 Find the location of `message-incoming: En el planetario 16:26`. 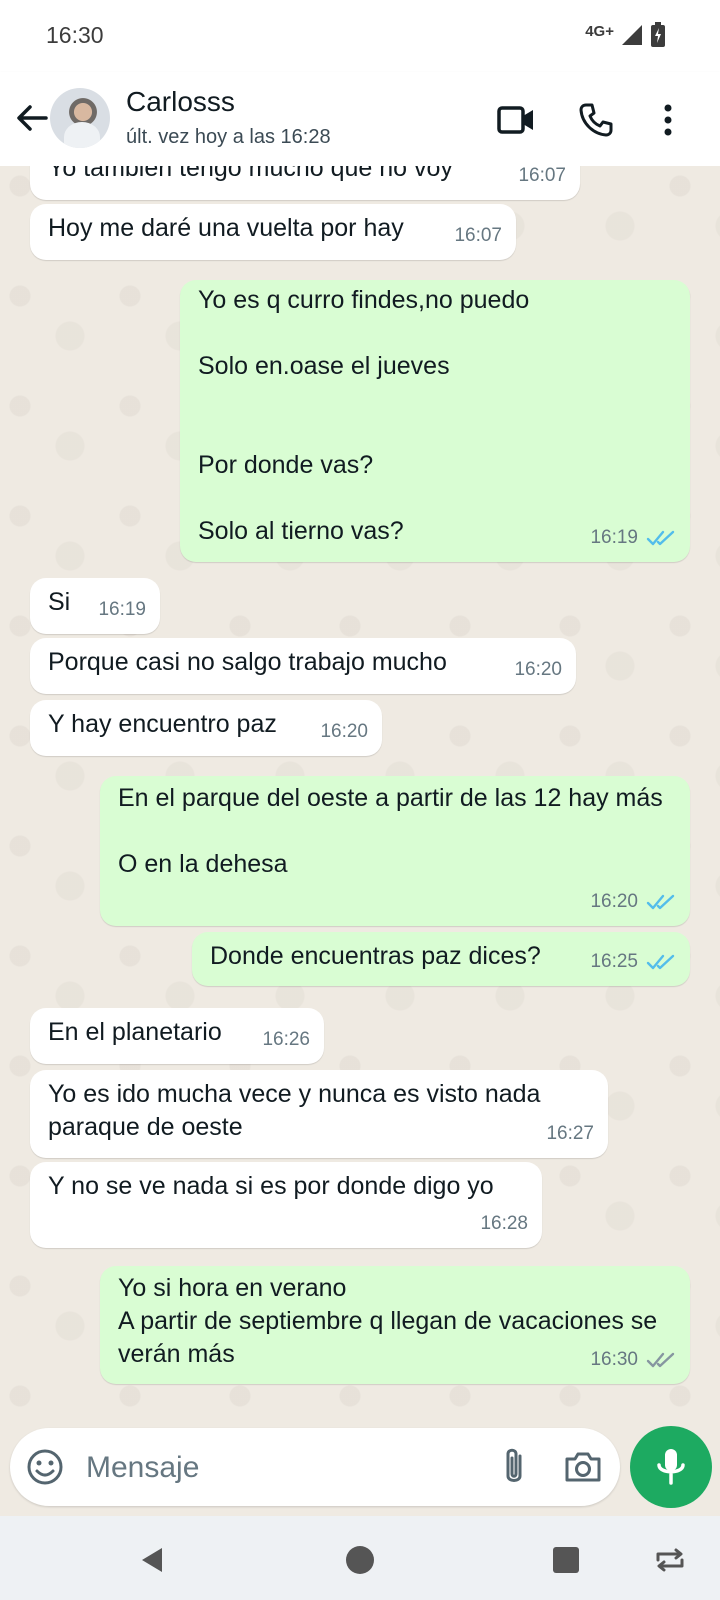

message-incoming: En el planetario 16:26 is located at coordinates (177, 1036).